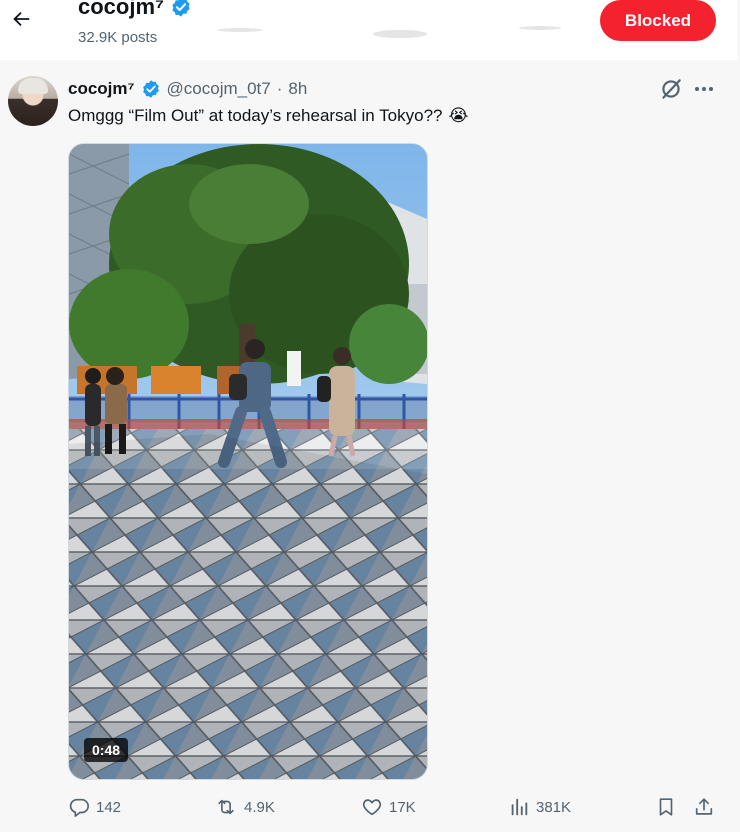  Describe the element at coordinates (390, 30) in the screenshot. I see `header-banner-blur` at that location.